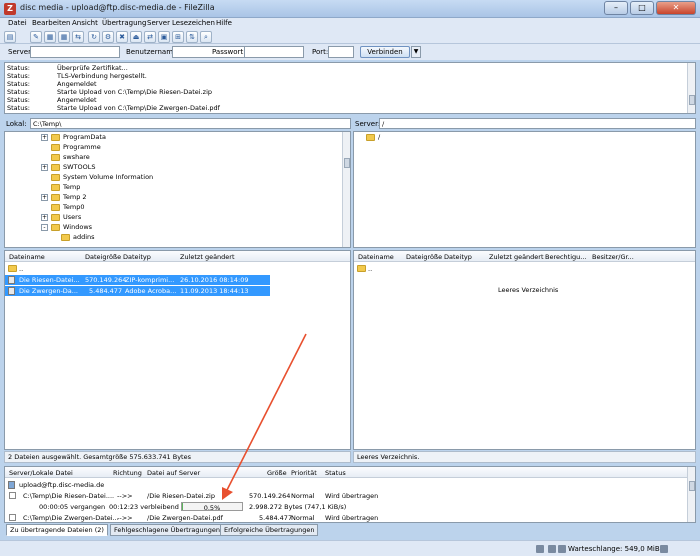 This screenshot has width=700, height=556. I want to click on disconnect-icon: ⏏, so click(136, 37).